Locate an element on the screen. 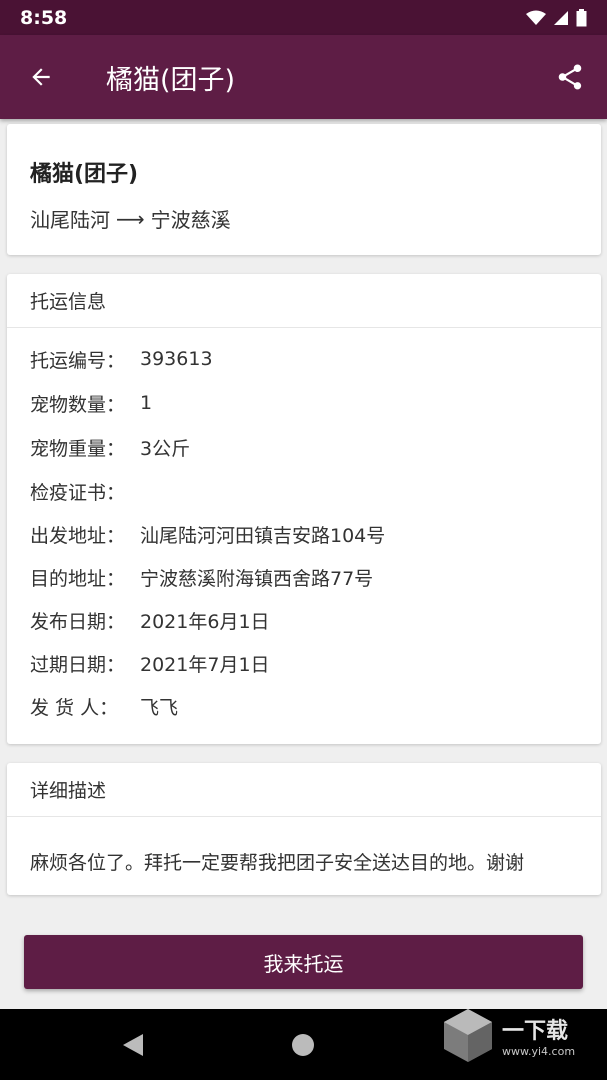 This screenshot has width=607, height=1080. arrow-back-icon is located at coordinates (41, 77).